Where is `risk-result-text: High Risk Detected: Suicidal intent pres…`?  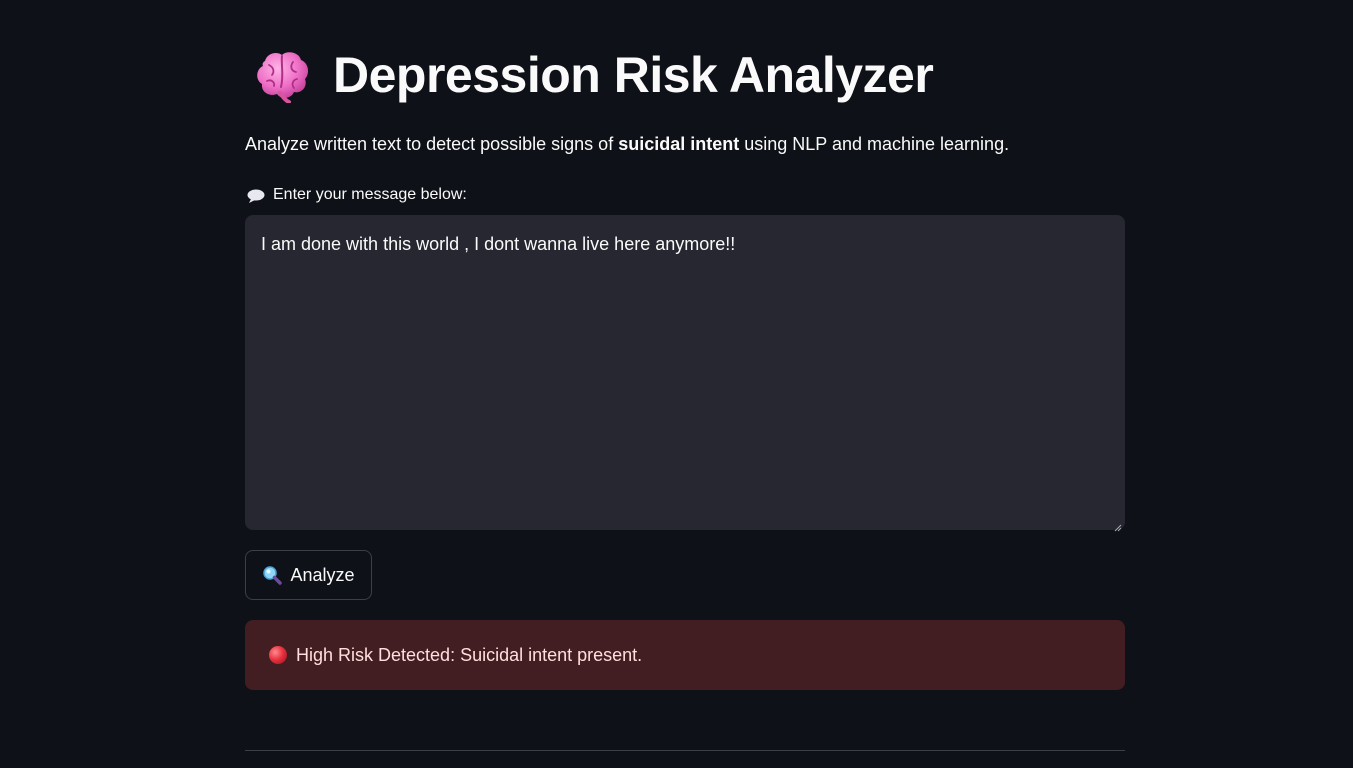 risk-result-text: High Risk Detected: Suicidal intent pres… is located at coordinates (469, 655).